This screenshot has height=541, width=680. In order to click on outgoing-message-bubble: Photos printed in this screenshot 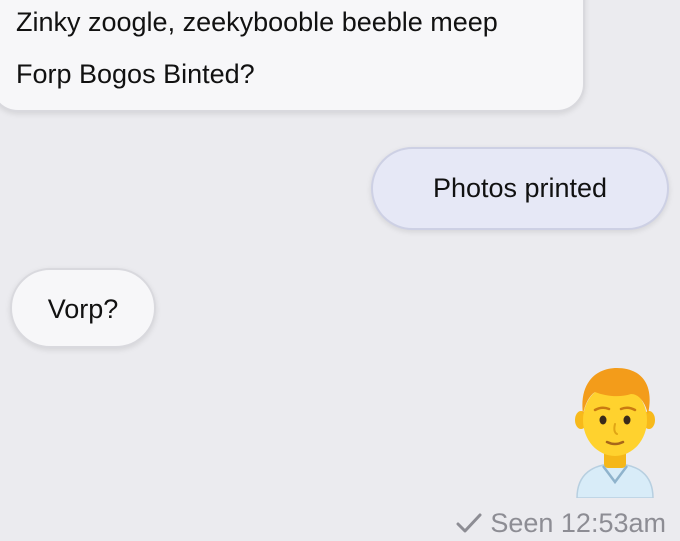, I will do `click(520, 188)`.